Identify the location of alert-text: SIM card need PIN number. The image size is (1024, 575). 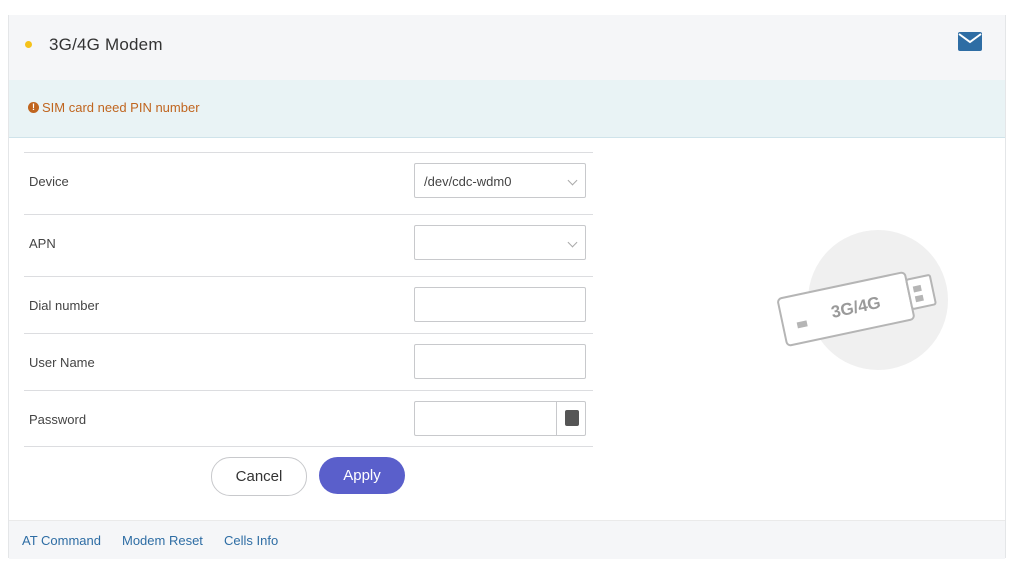
(121, 107).